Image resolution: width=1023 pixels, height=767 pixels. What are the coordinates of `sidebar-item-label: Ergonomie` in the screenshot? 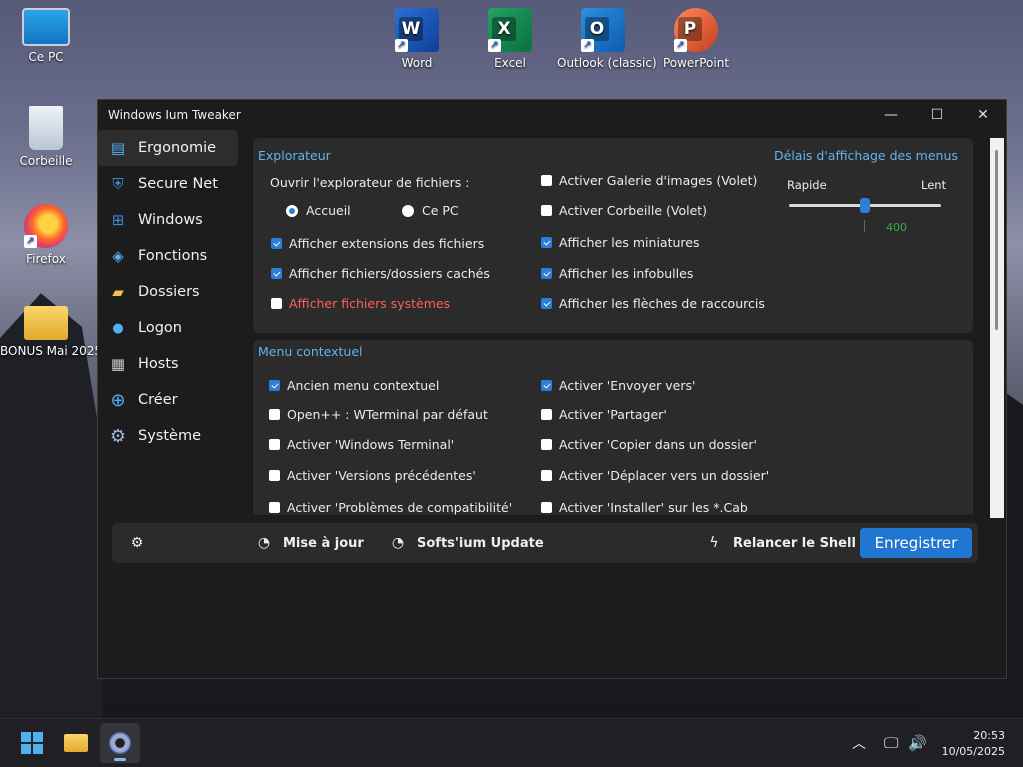 It's located at (177, 148).